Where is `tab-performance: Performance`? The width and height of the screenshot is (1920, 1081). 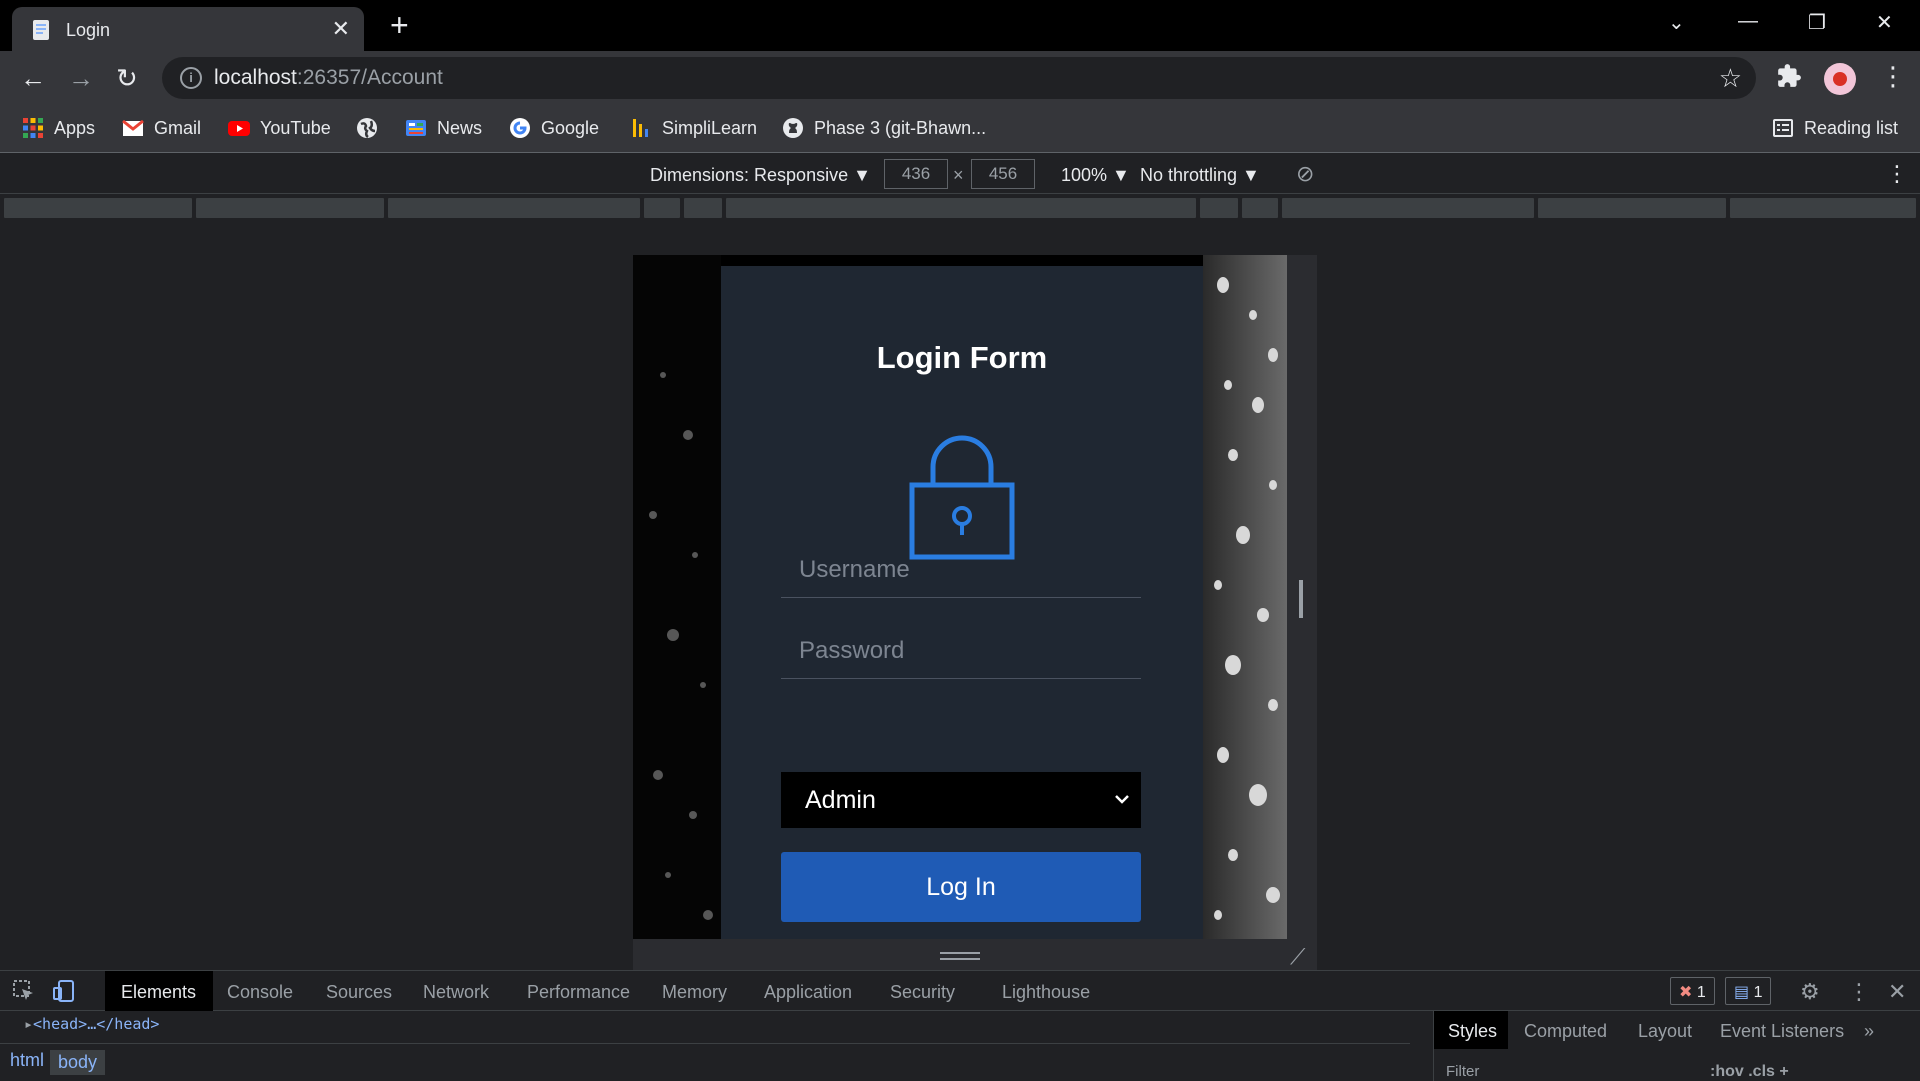
tab-performance: Performance is located at coordinates (578, 992).